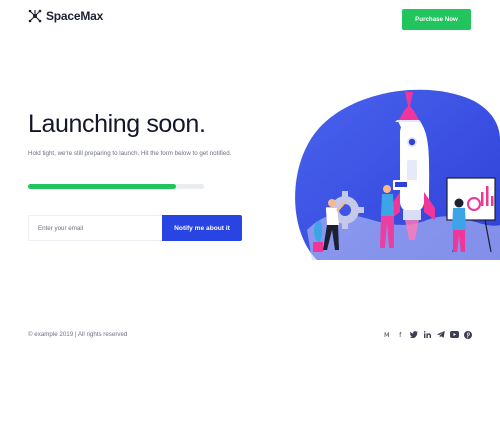 The height and width of the screenshot is (430, 500). I want to click on social-links: M f, so click(427, 334).